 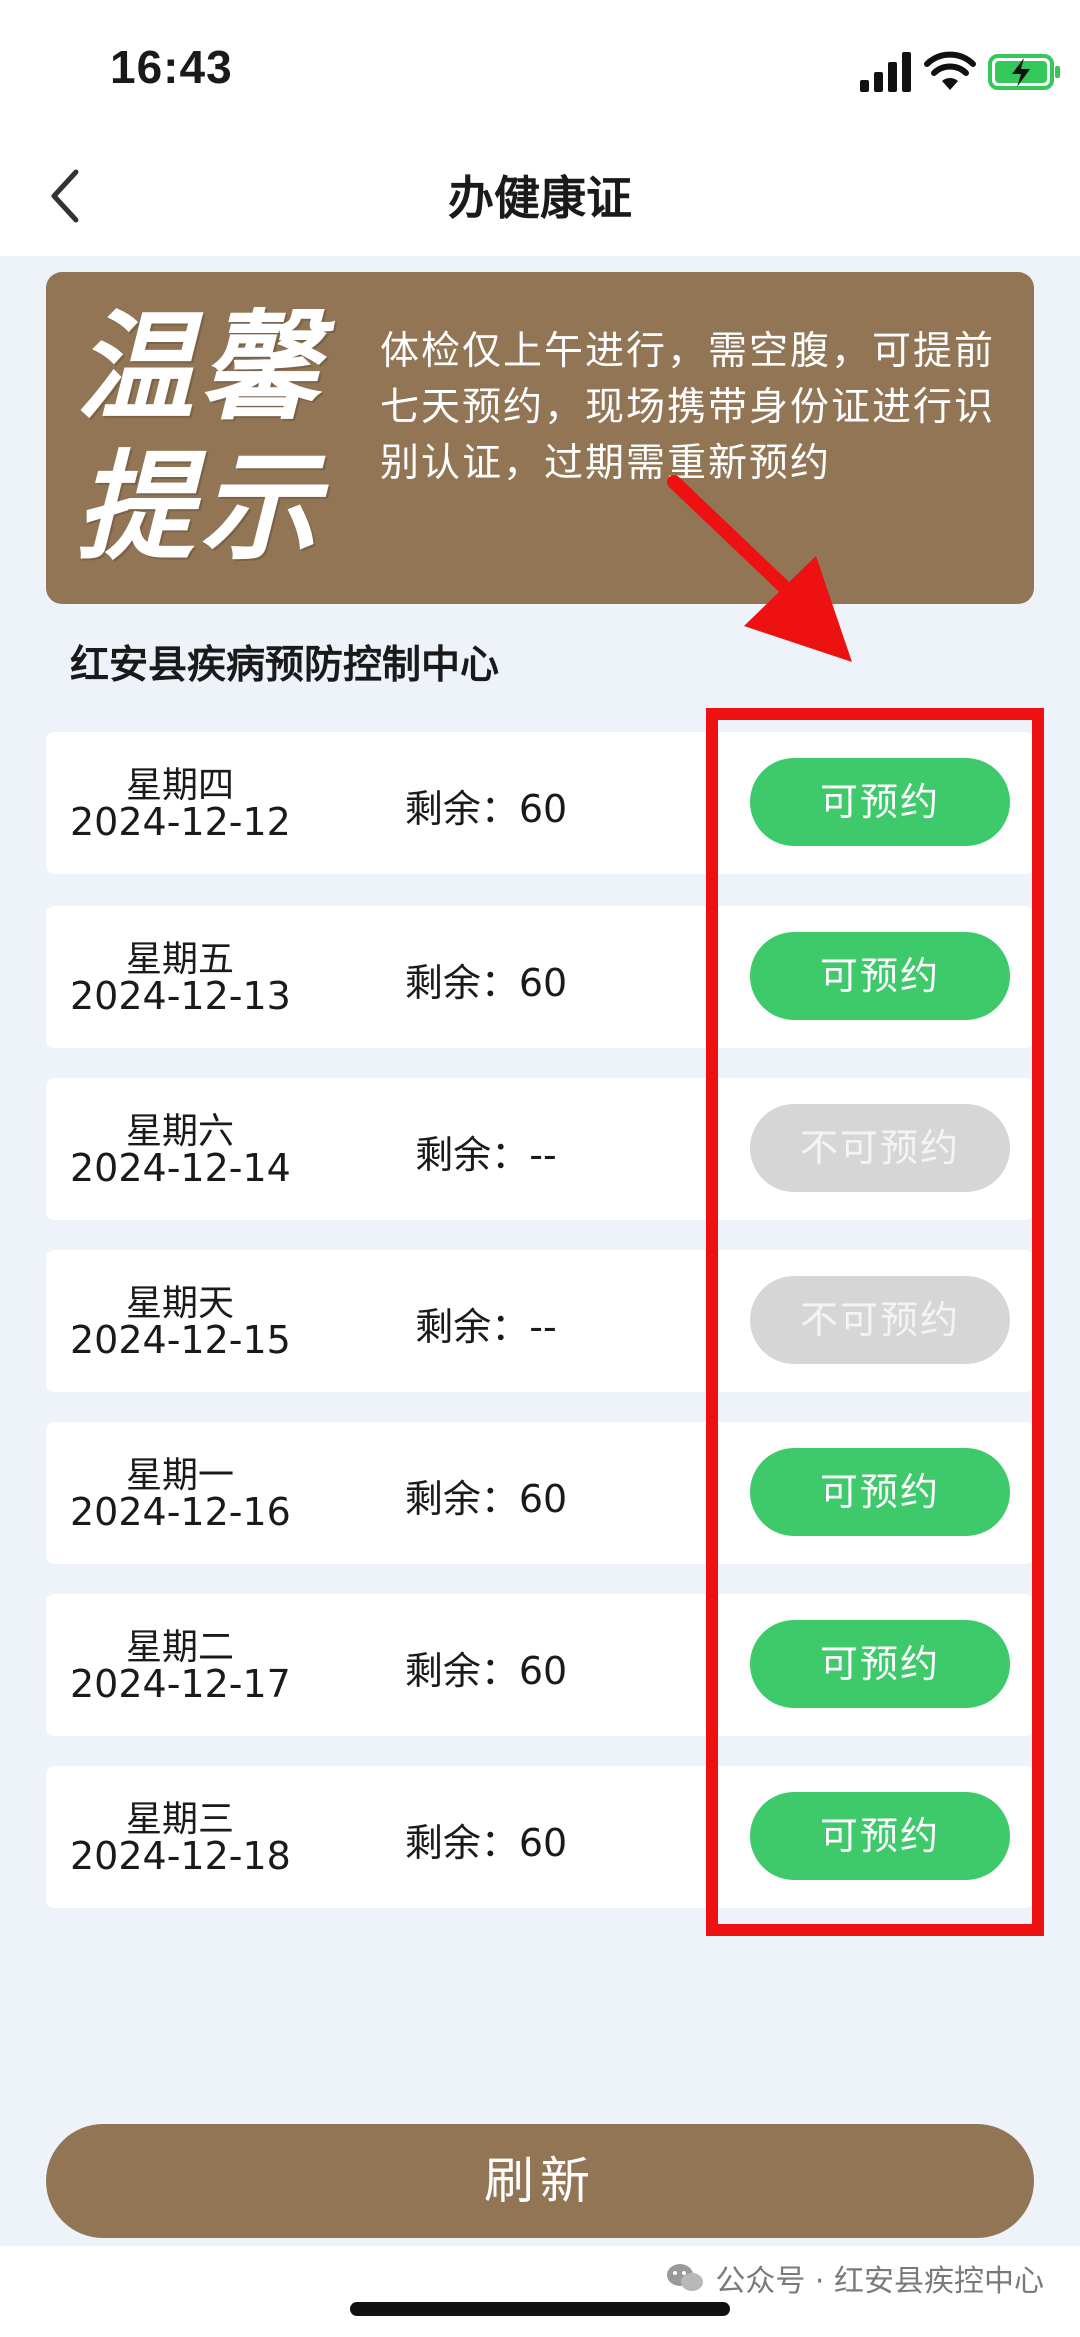 What do you see at coordinates (540, 2309) in the screenshot?
I see `home-indicator` at bounding box center [540, 2309].